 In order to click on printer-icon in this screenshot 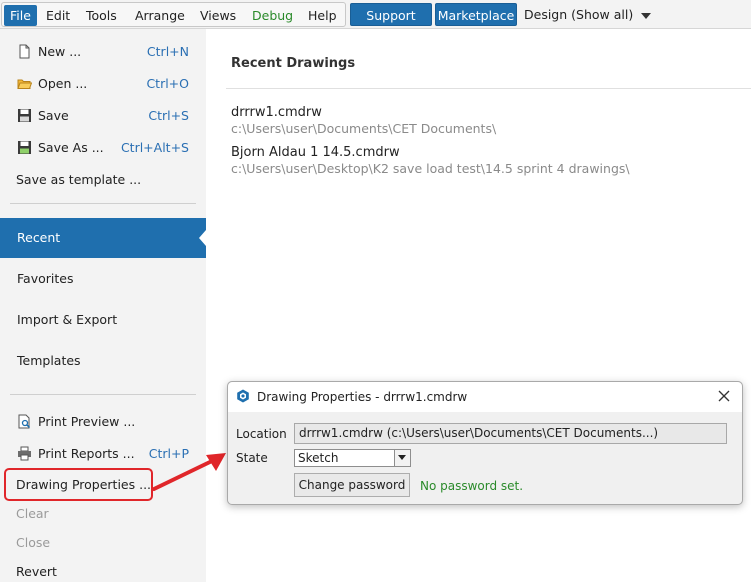, I will do `click(24, 453)`.